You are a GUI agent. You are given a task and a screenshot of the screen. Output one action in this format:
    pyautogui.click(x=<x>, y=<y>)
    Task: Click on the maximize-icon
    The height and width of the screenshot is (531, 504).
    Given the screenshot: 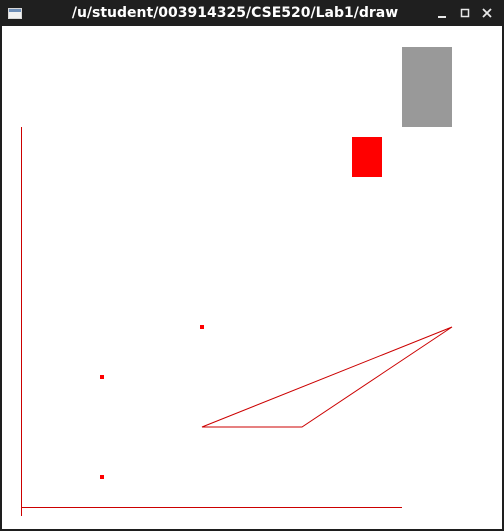 What is the action you would take?
    pyautogui.click(x=465, y=13)
    